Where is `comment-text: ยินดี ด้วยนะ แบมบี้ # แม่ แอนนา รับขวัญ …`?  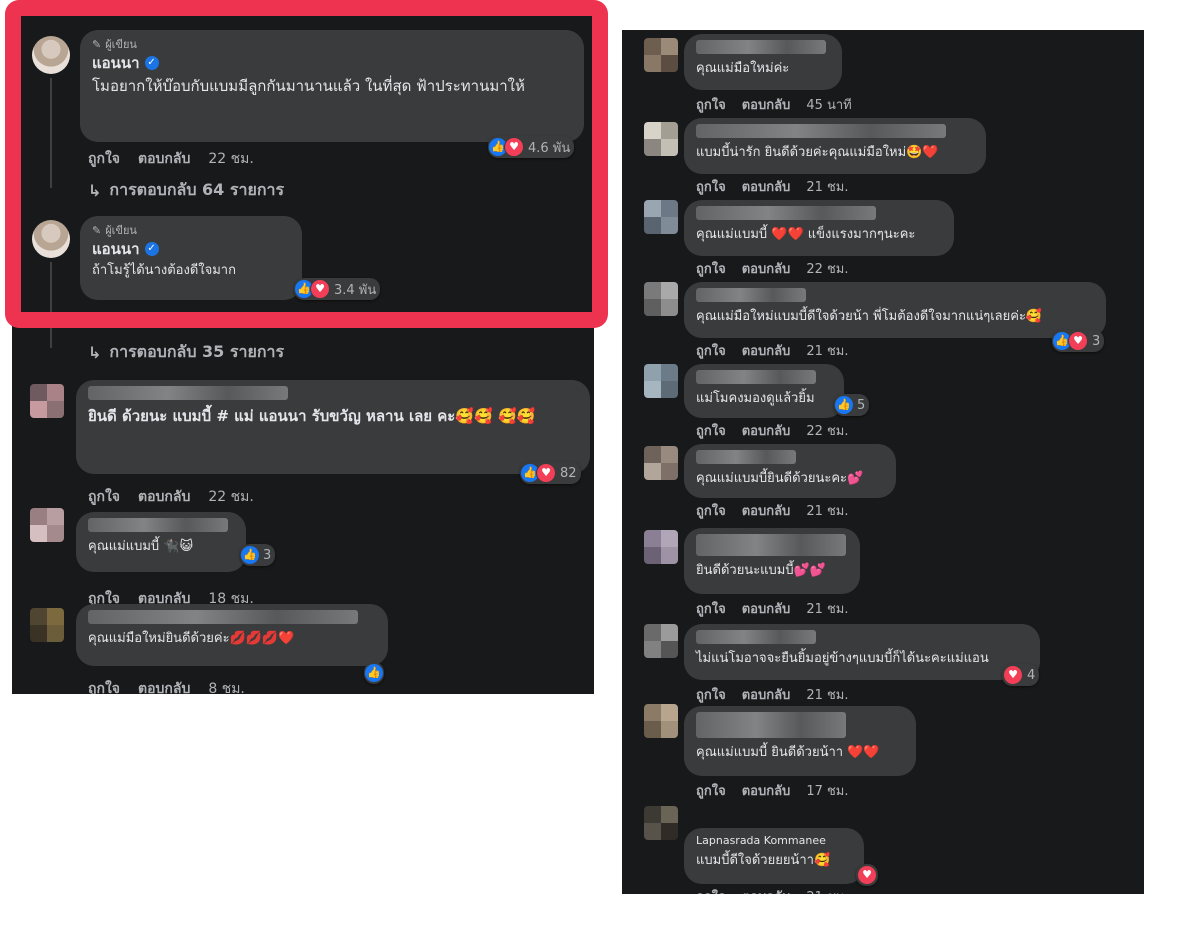 comment-text: ยินดี ด้วยนะ แบมบี้ # แม่ แอนนา รับขวัญ … is located at coordinates (312, 416).